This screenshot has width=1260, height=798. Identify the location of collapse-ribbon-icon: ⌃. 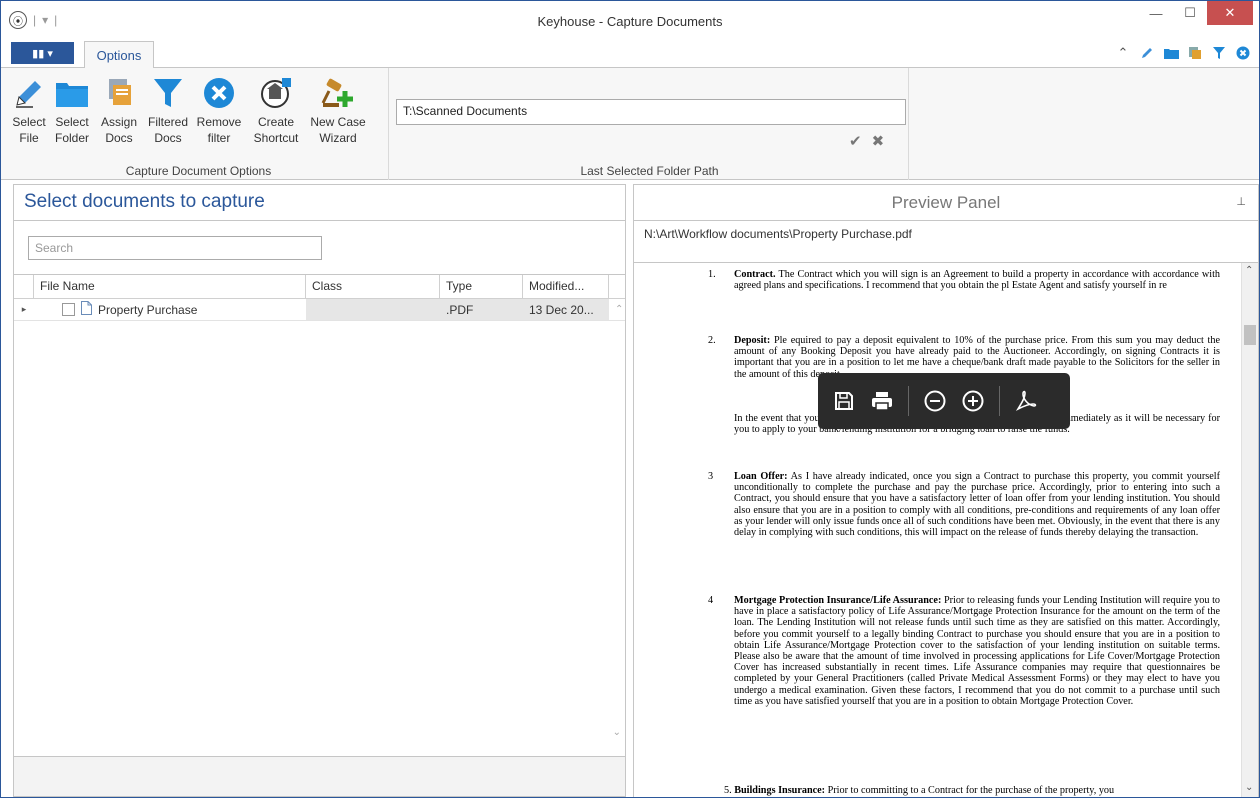
(1123, 53).